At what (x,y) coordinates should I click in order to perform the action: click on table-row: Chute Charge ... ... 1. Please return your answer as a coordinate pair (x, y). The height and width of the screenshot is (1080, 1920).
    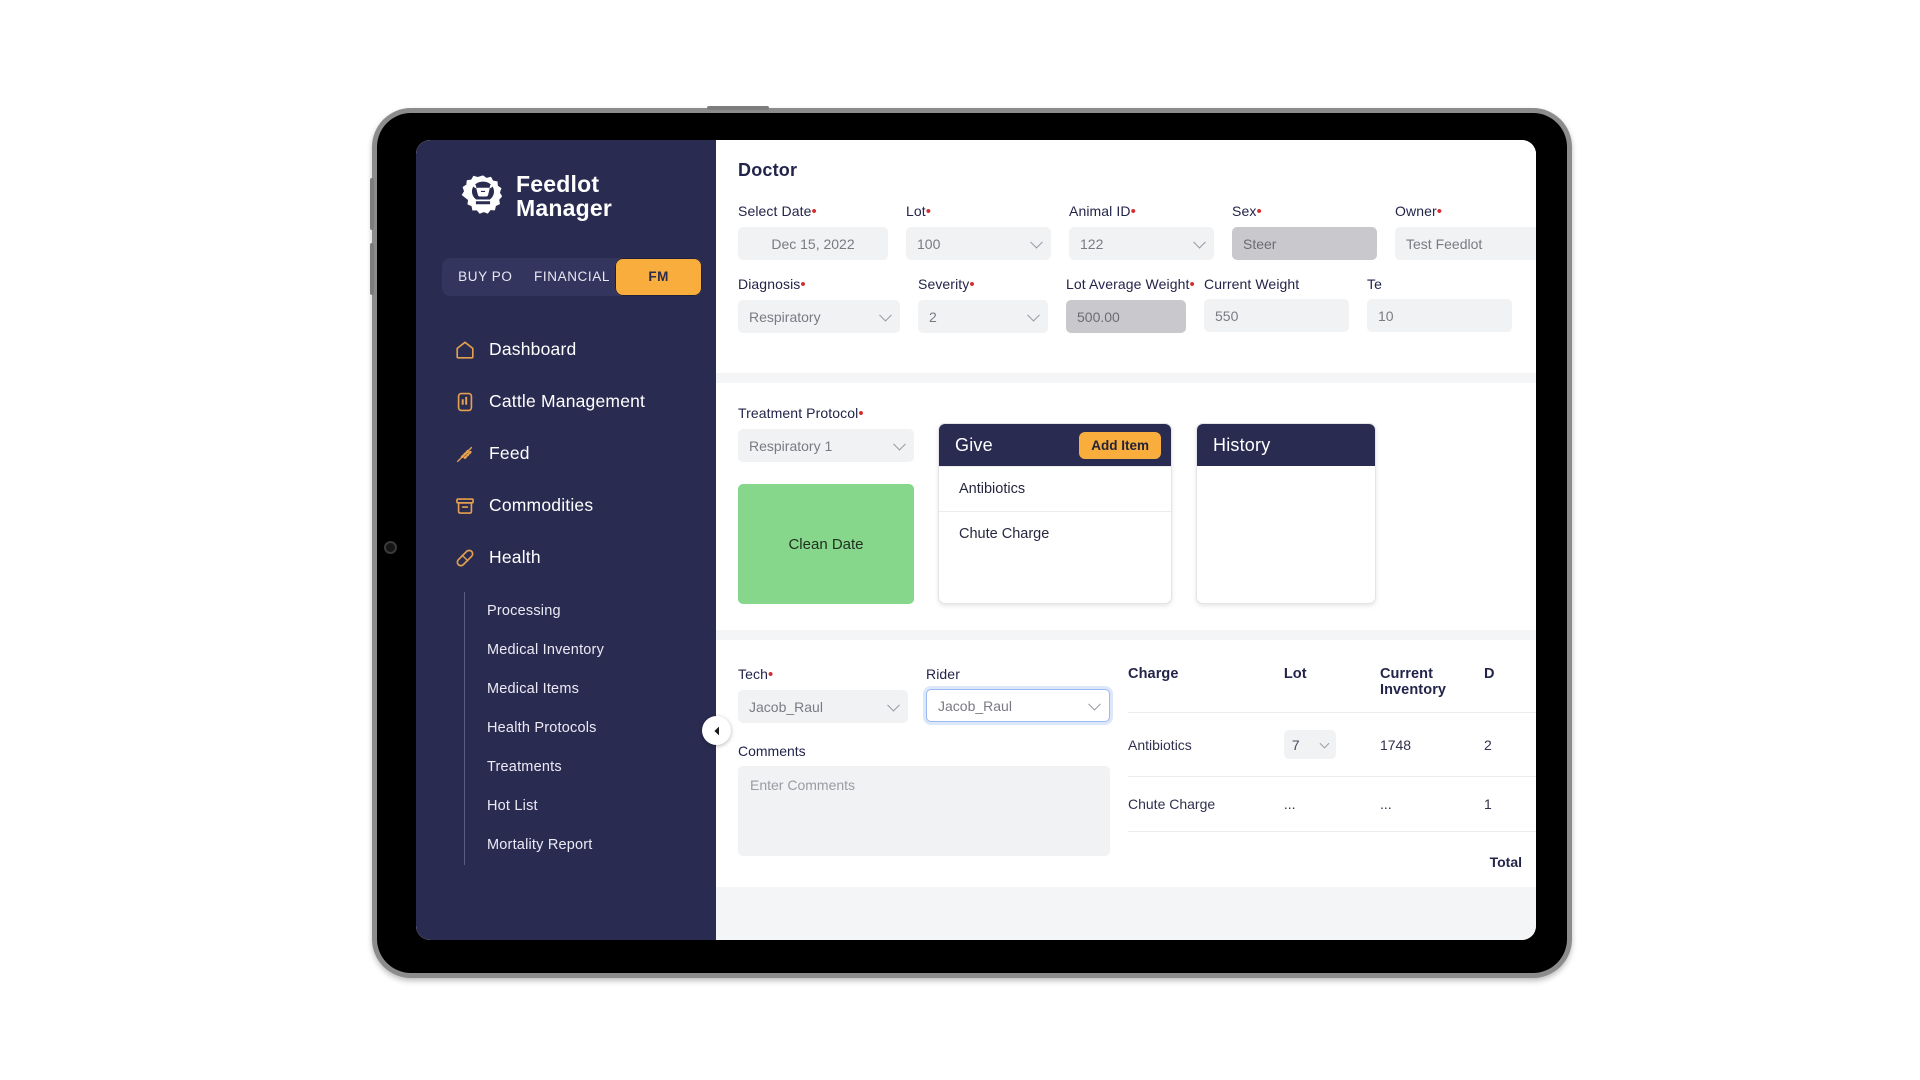
    Looking at the image, I should click on (1332, 803).